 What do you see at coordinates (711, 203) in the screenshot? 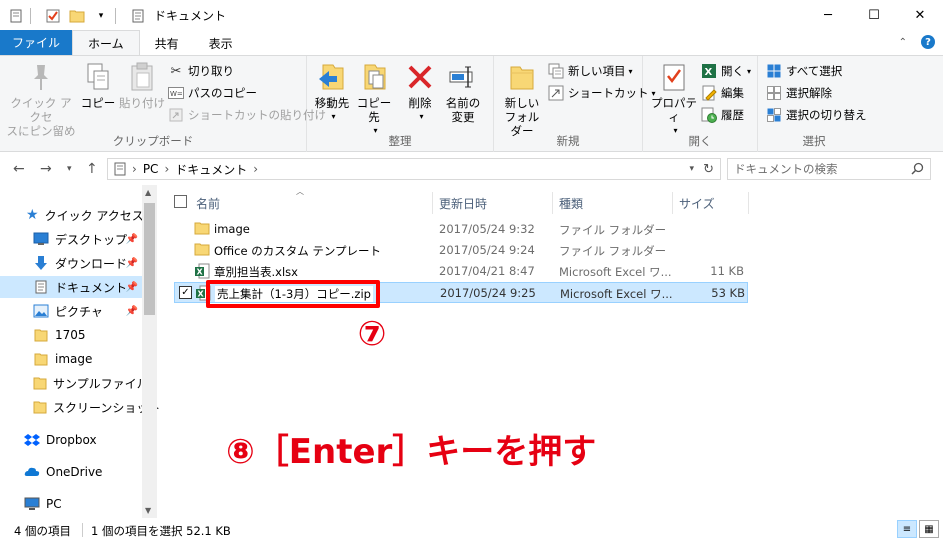
I see `column-header-size: サイズ` at bounding box center [711, 203].